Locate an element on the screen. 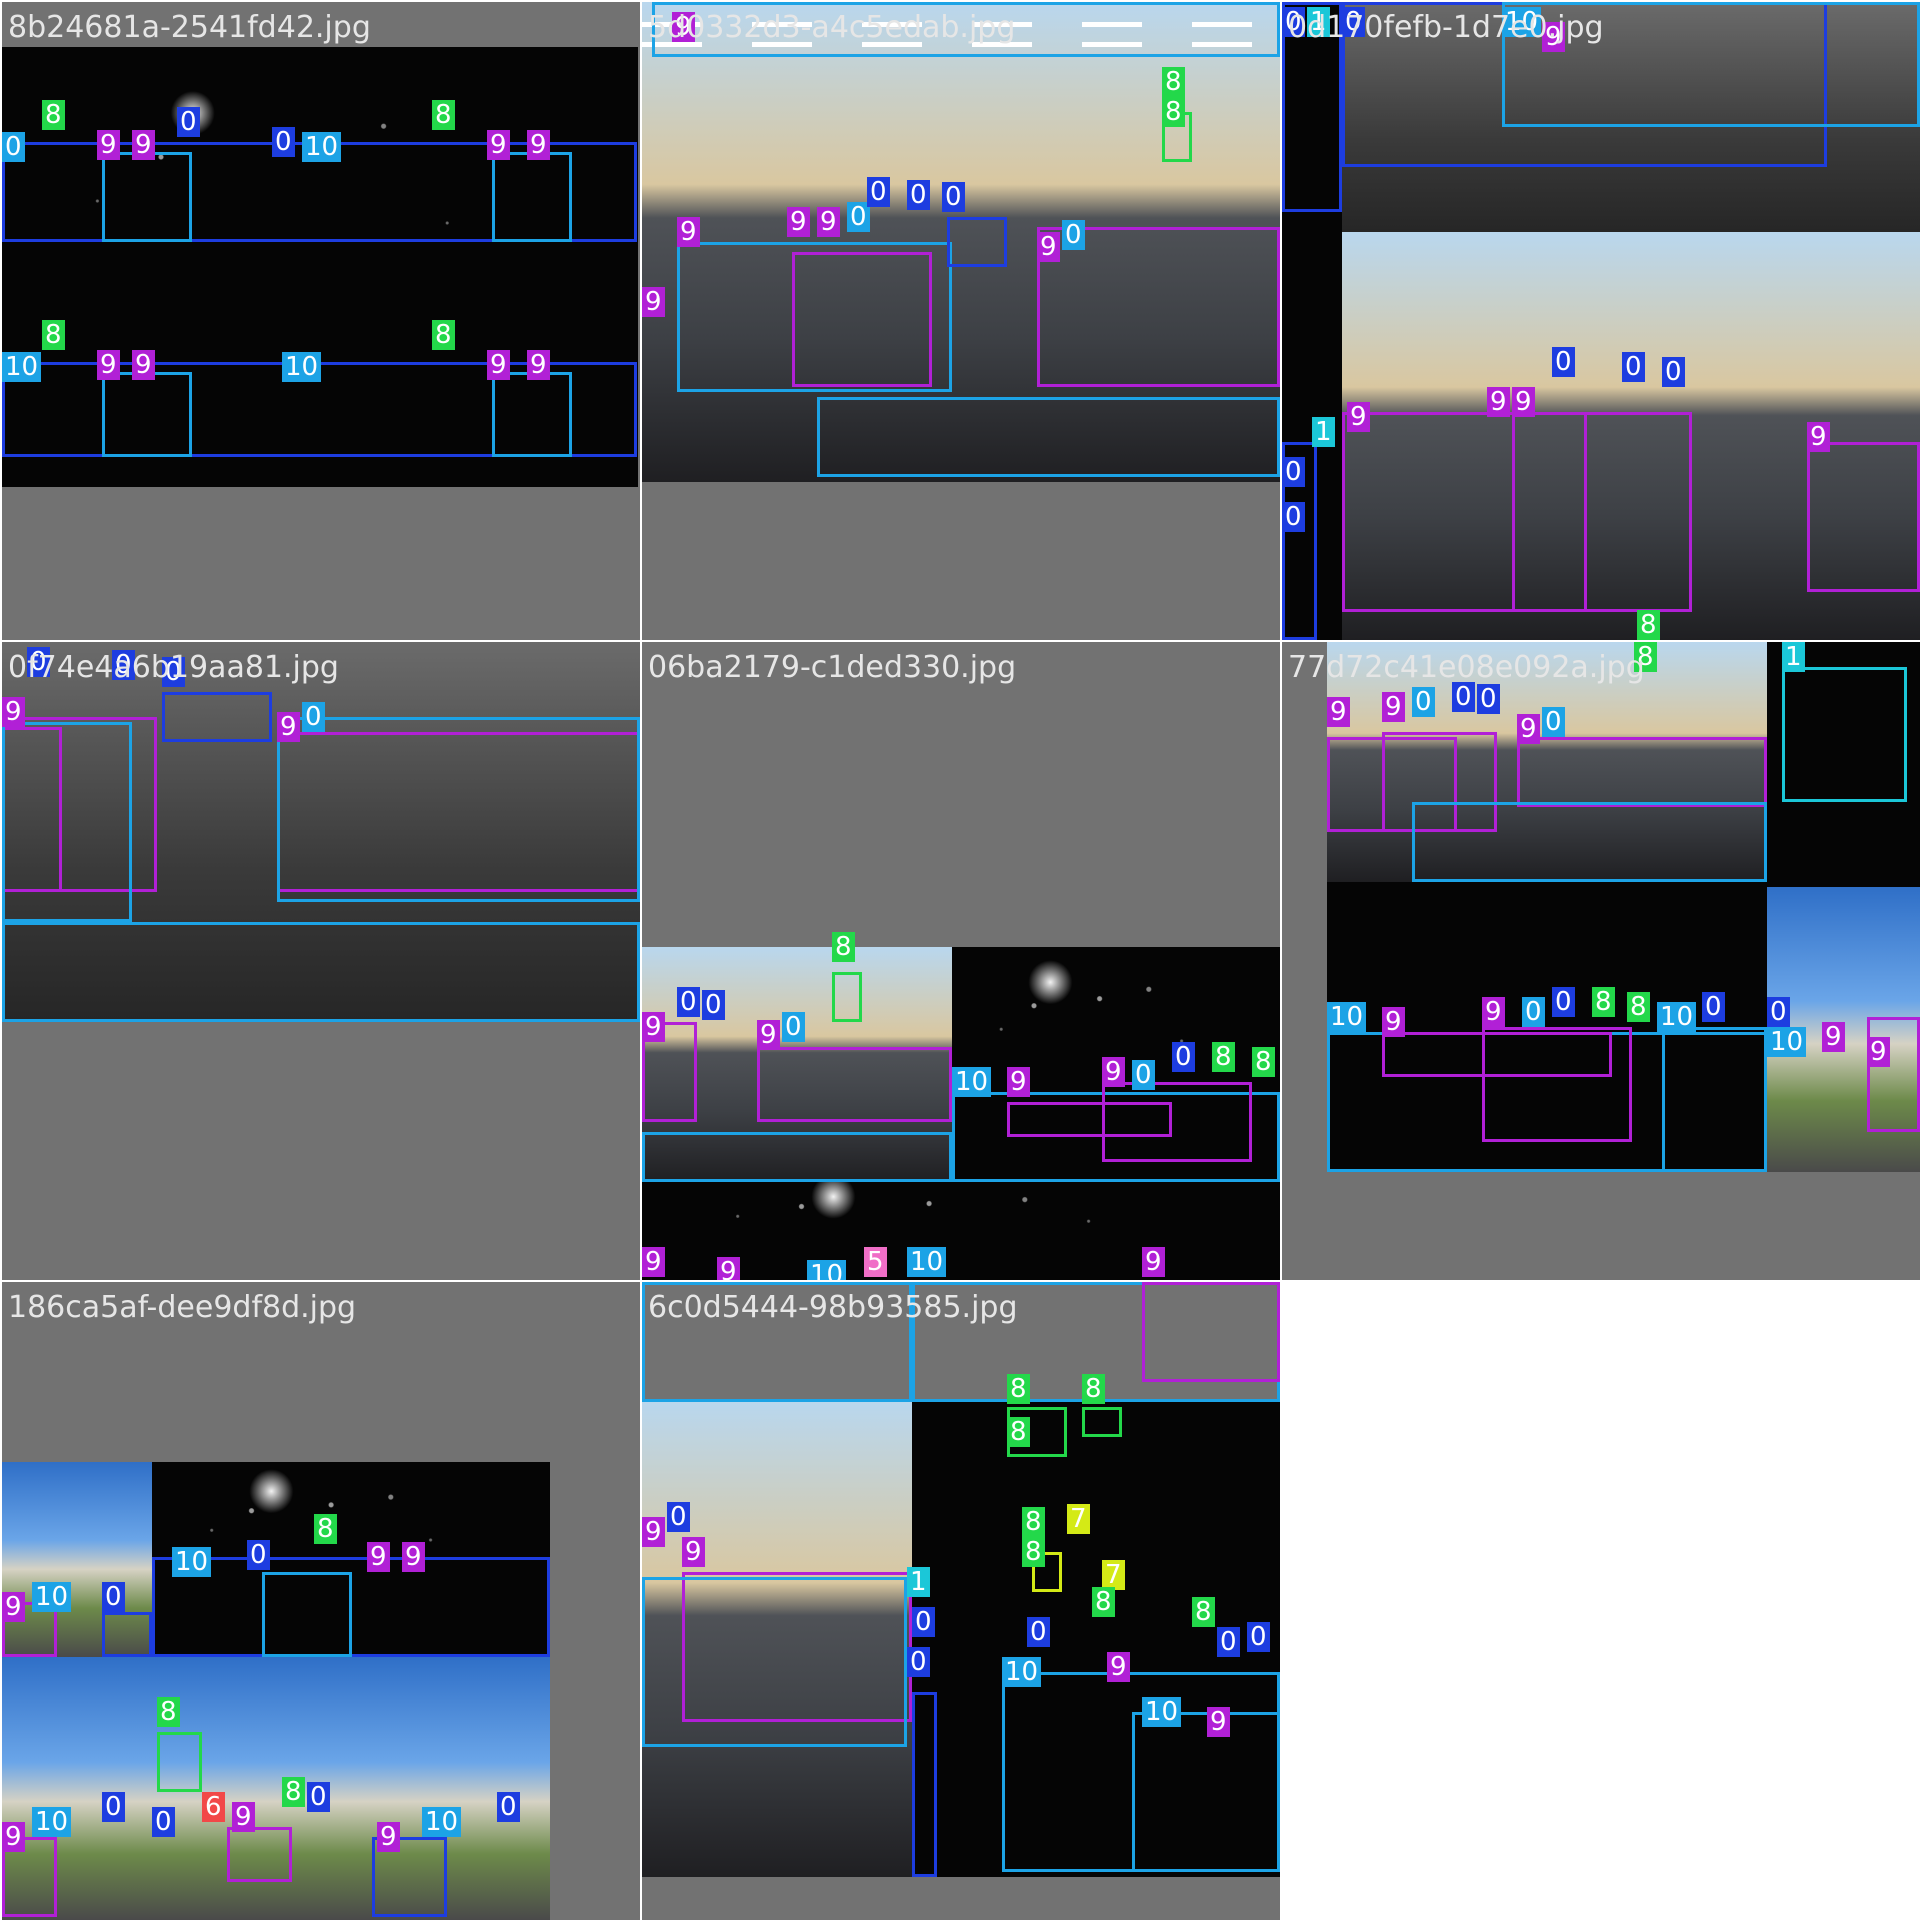  detection-label: 6 is located at coordinates (213, 1807).